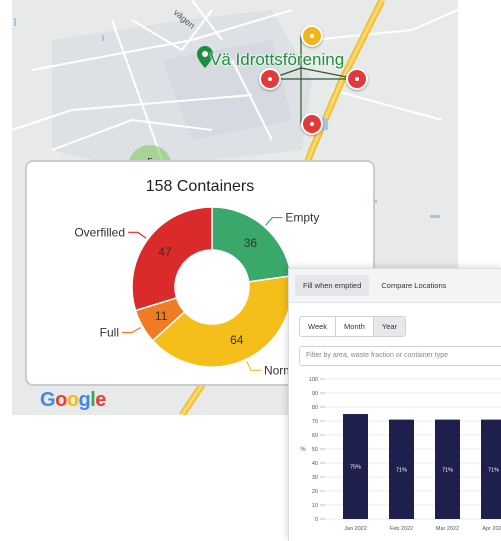 The height and width of the screenshot is (541, 501). I want to click on period-month-button: Month, so click(355, 326).